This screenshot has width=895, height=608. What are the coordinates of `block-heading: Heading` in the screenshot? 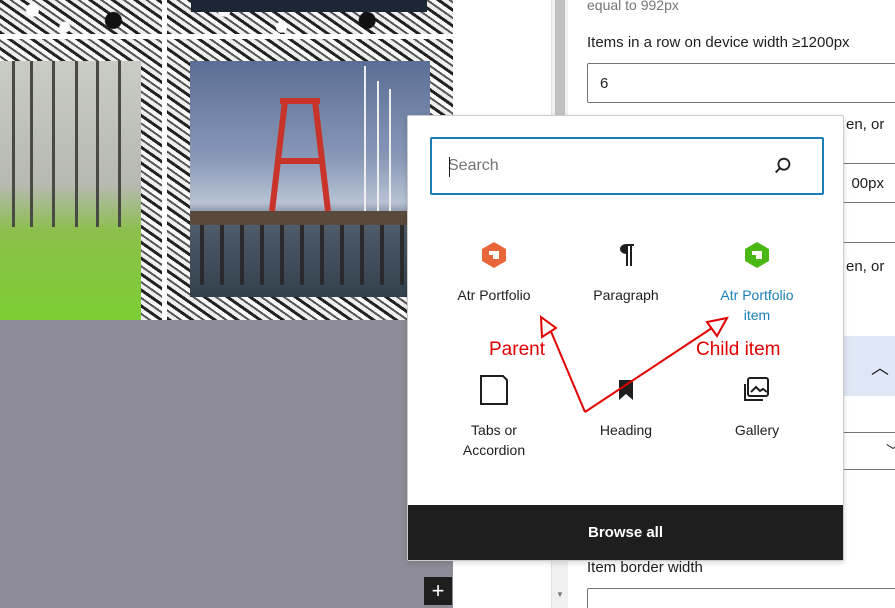 It's located at (626, 407).